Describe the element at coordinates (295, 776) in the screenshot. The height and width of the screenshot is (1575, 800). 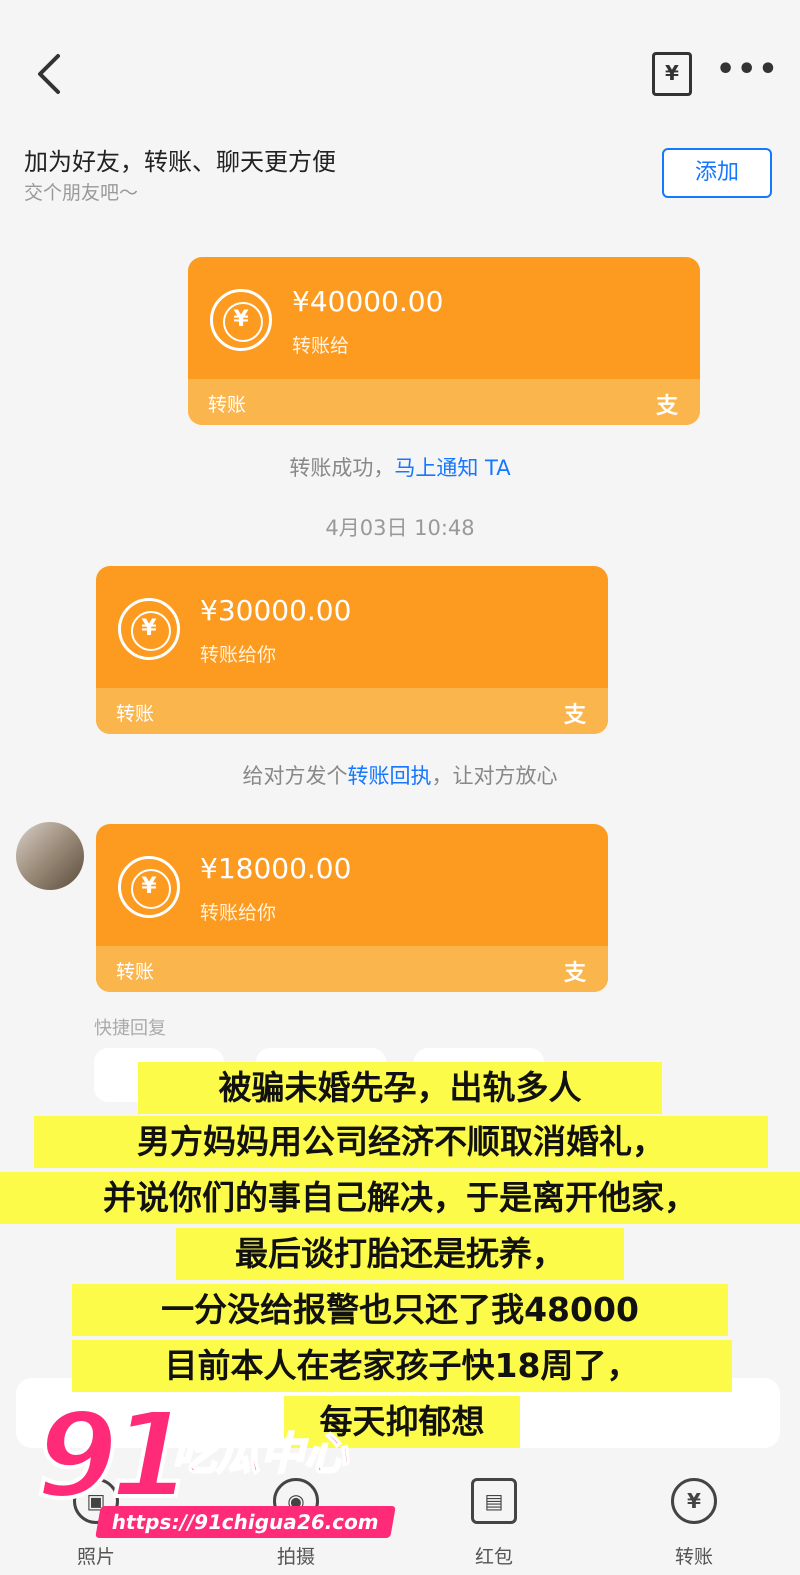
I see `receipt-prefix: 给对方发个` at that location.